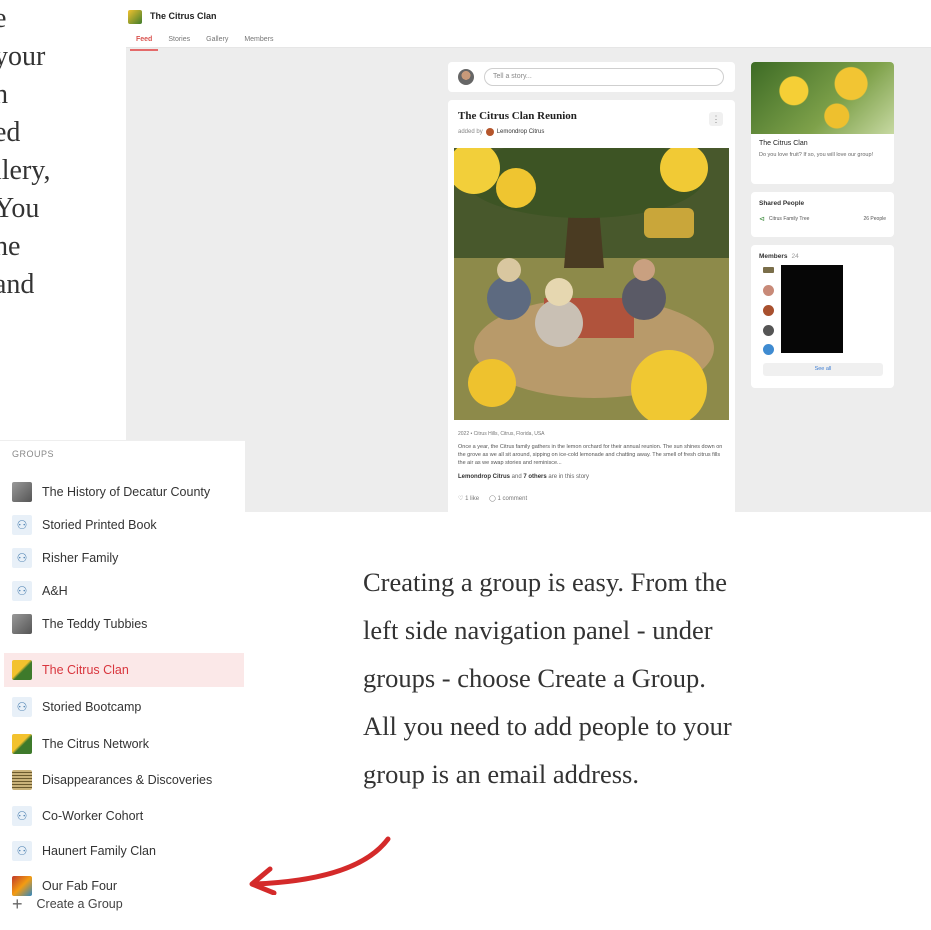 This screenshot has width=931, height=930. What do you see at coordinates (782, 203) in the screenshot?
I see `shared-people-heading: Shared People` at bounding box center [782, 203].